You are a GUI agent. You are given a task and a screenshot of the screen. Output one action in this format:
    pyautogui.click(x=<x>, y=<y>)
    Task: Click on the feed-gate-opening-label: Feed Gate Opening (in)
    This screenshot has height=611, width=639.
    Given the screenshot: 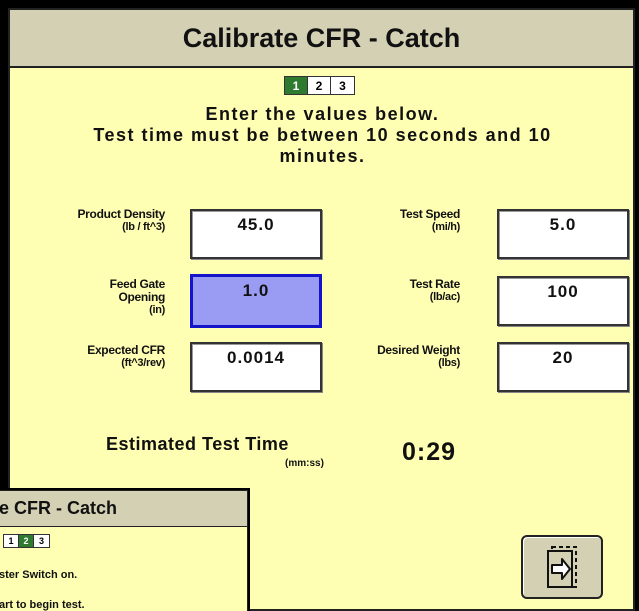 What is the action you would take?
    pyautogui.click(x=98, y=297)
    